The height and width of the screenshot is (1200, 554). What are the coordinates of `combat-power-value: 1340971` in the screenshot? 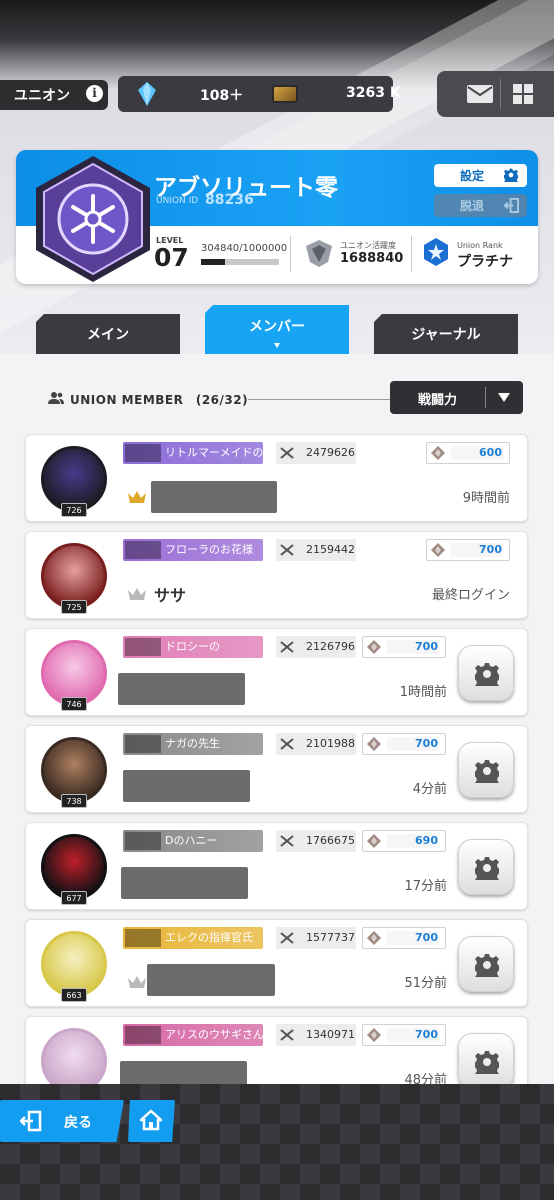 It's located at (330, 1034).